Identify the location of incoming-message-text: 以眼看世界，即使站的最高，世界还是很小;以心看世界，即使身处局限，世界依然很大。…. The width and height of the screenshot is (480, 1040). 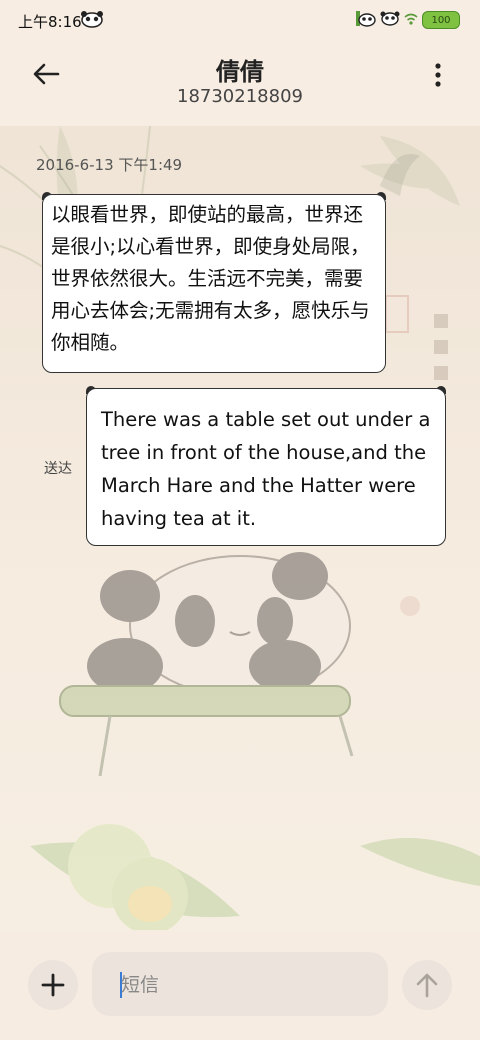
(210, 278).